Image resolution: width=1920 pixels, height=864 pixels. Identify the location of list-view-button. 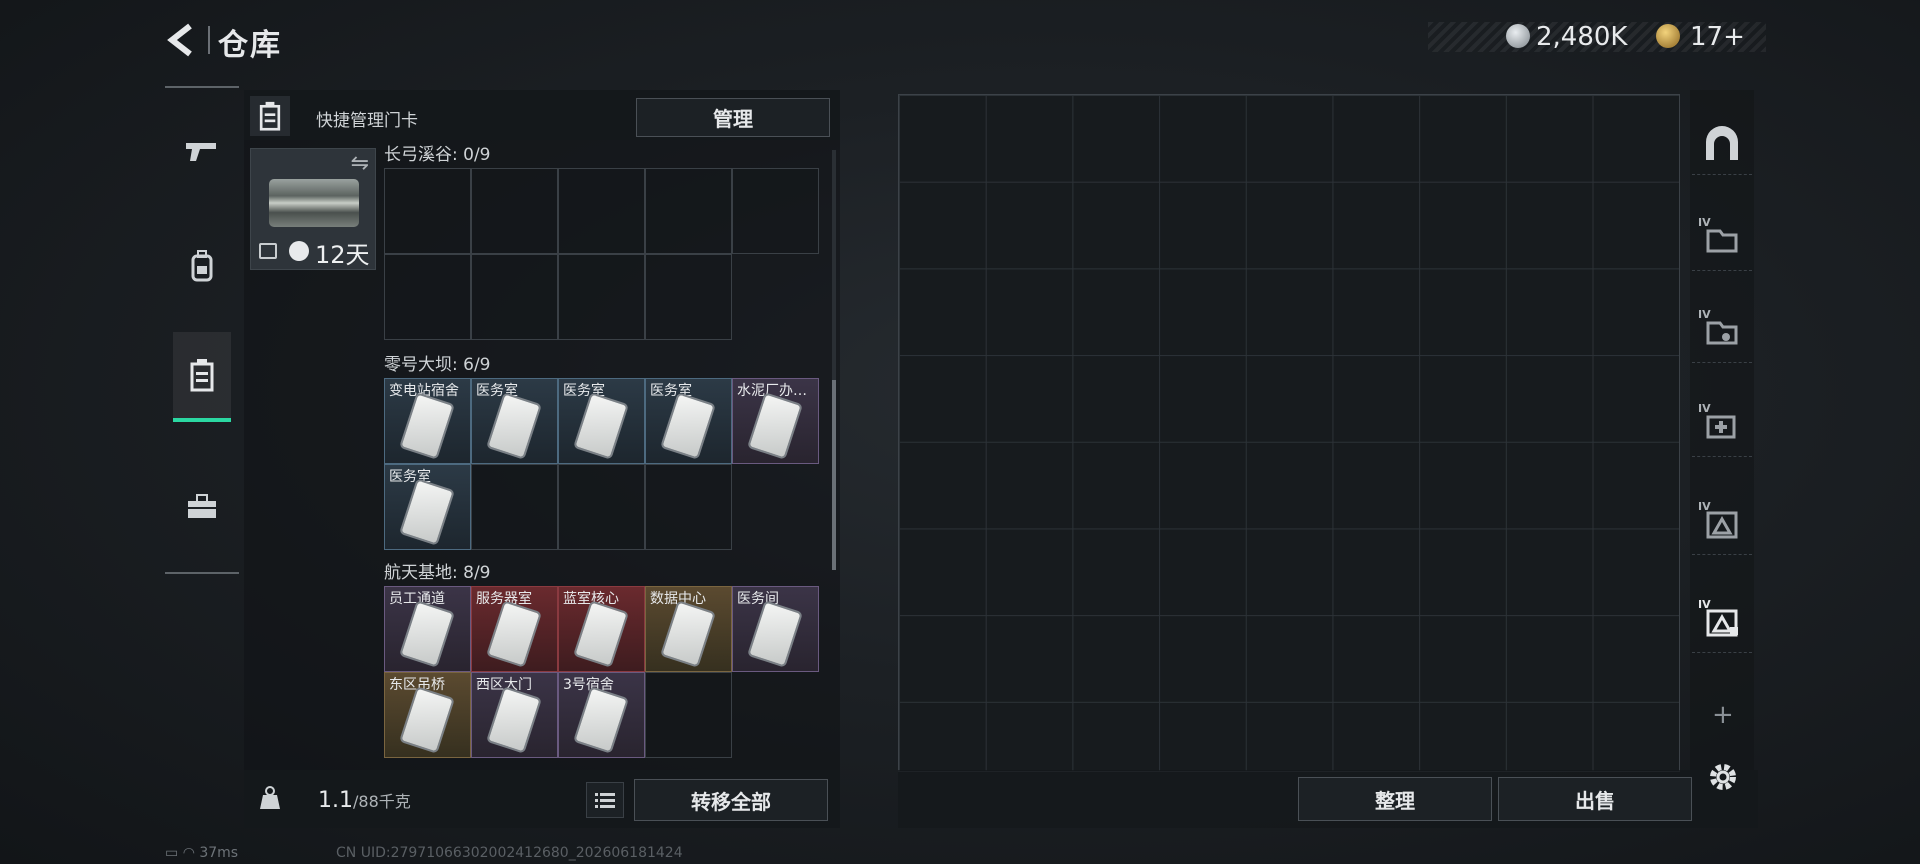
(605, 800).